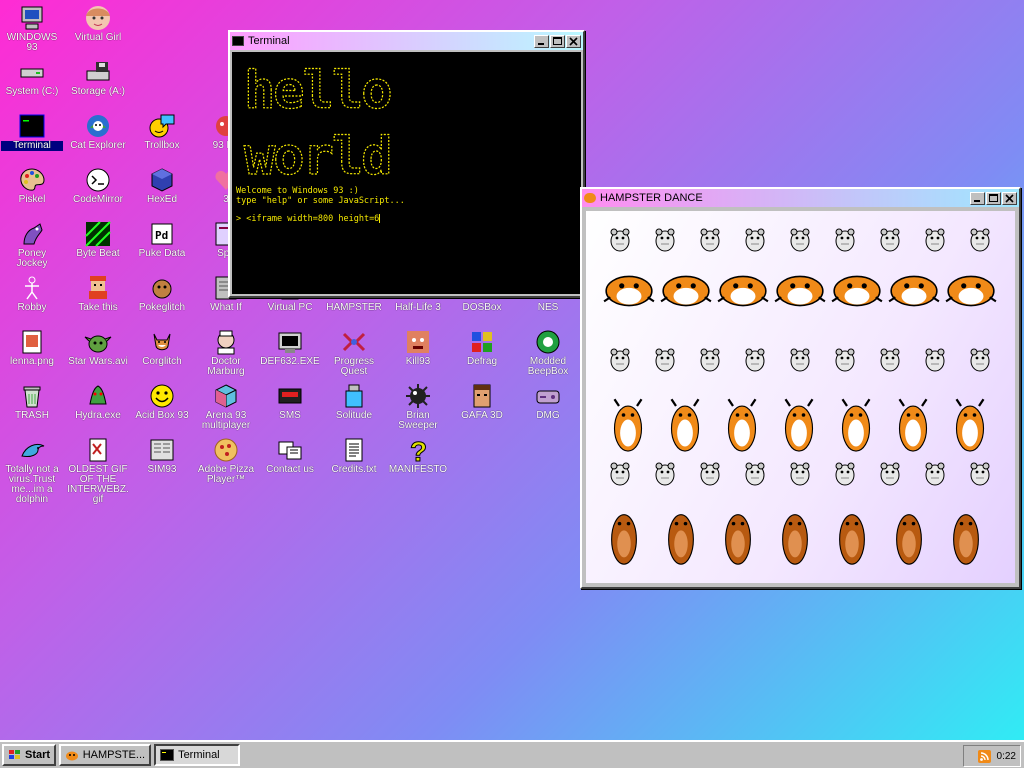 The width and height of the screenshot is (1024, 768). Describe the element at coordinates (162, 407) in the screenshot. I see `desktop-icon-acid-box-93: Acid Box 93` at that location.